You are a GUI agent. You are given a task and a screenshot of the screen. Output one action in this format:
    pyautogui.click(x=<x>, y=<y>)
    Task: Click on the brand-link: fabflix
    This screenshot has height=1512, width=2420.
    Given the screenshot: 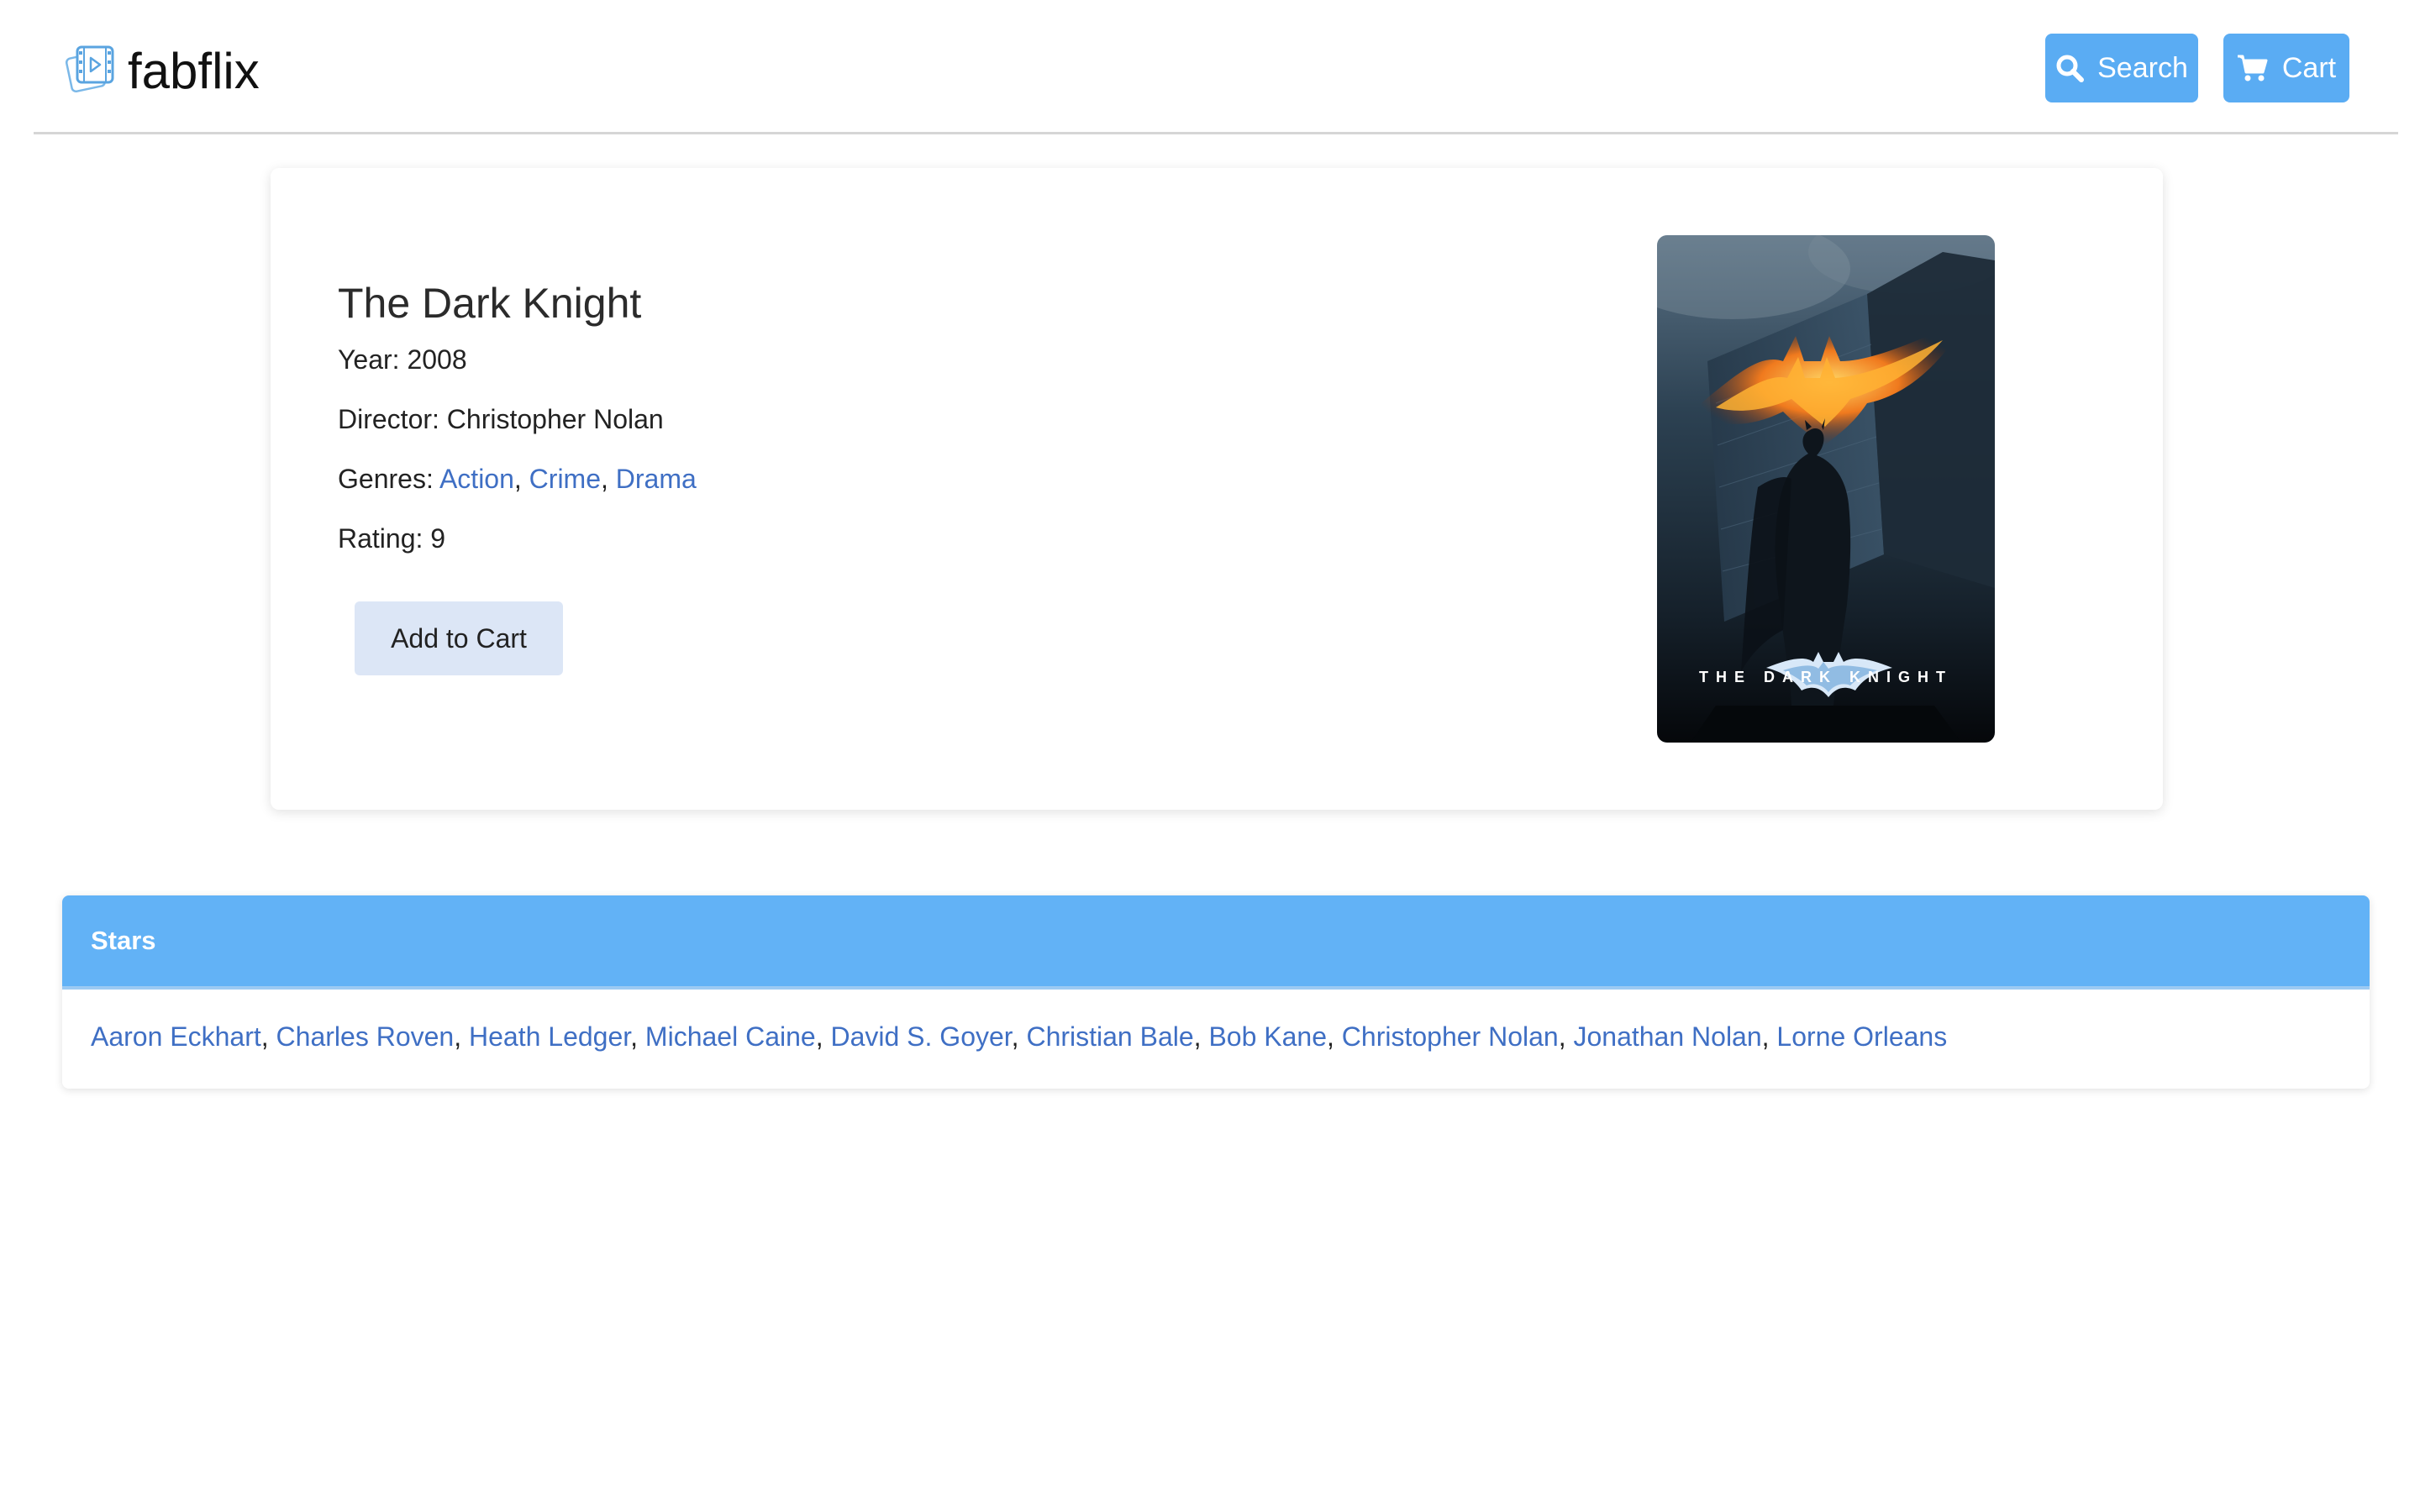 What is the action you would take?
    pyautogui.click(x=162, y=70)
    